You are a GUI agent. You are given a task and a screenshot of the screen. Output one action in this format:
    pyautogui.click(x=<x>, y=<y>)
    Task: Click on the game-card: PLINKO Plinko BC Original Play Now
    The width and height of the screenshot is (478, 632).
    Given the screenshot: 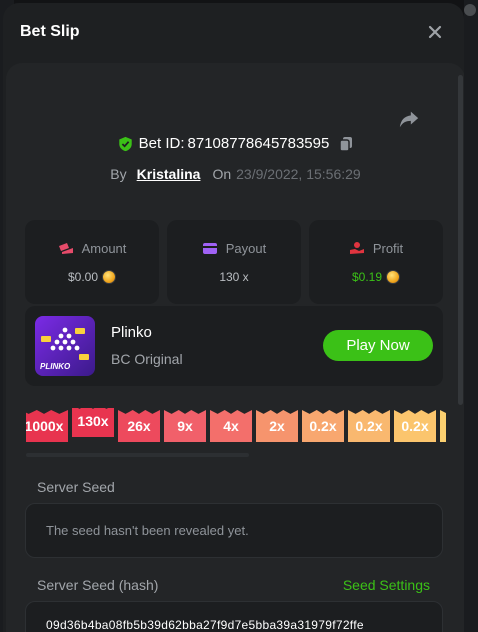 What is the action you would take?
    pyautogui.click(x=234, y=346)
    